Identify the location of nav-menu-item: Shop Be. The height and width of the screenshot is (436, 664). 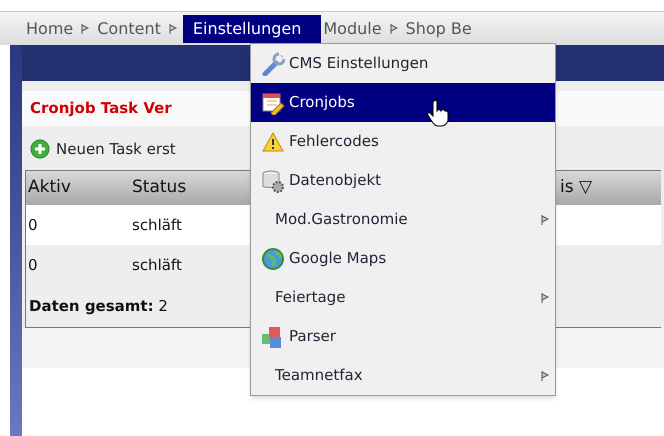
(439, 28).